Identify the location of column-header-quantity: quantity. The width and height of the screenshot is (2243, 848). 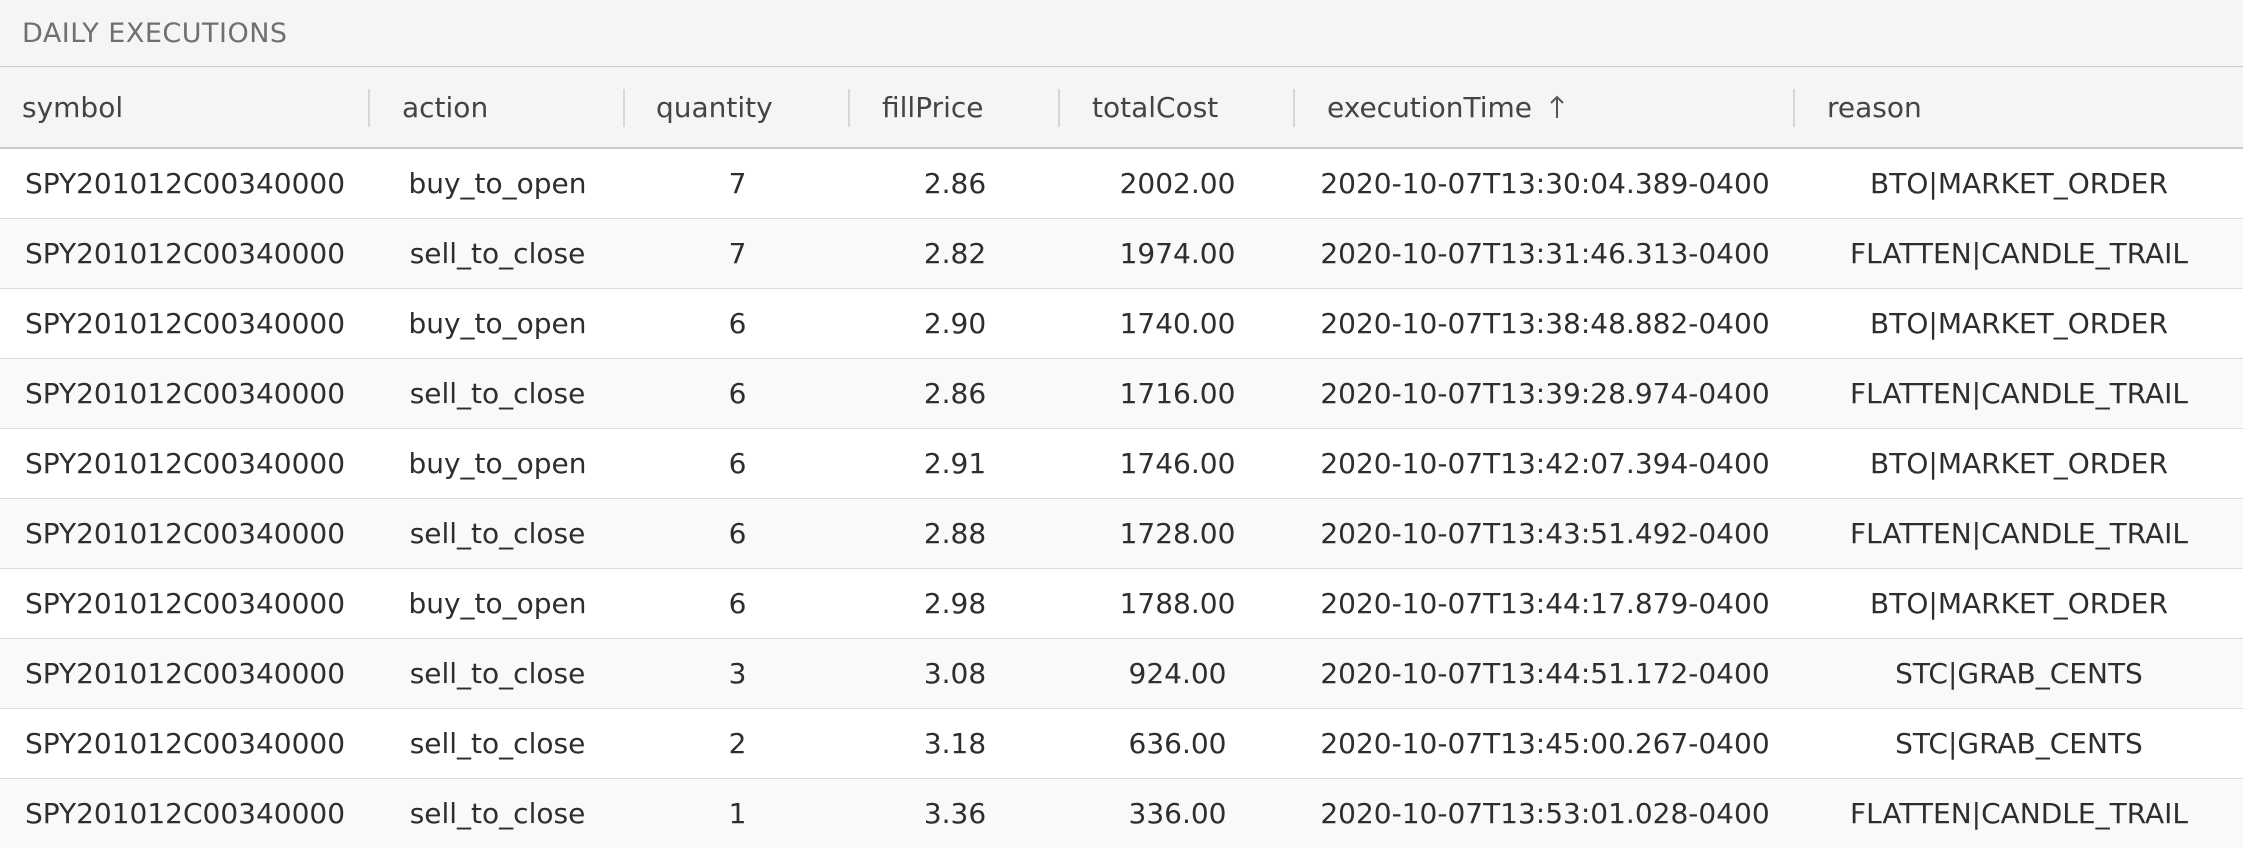
(737, 107).